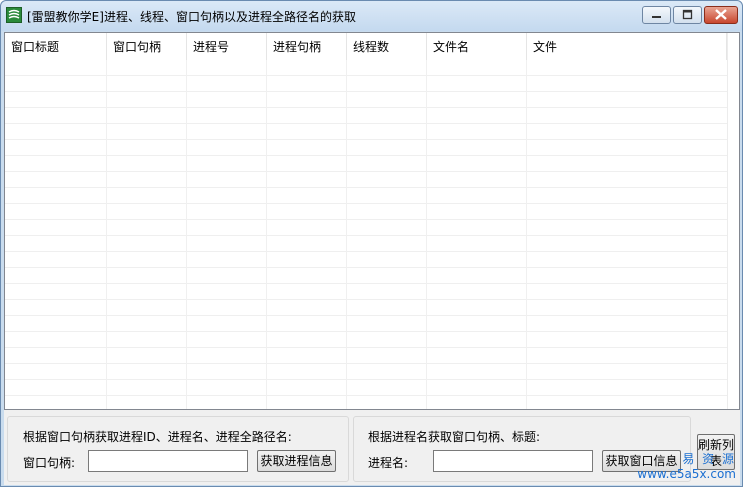  Describe the element at coordinates (477, 46) in the screenshot. I see `column-header-file-name: 文件名` at that location.